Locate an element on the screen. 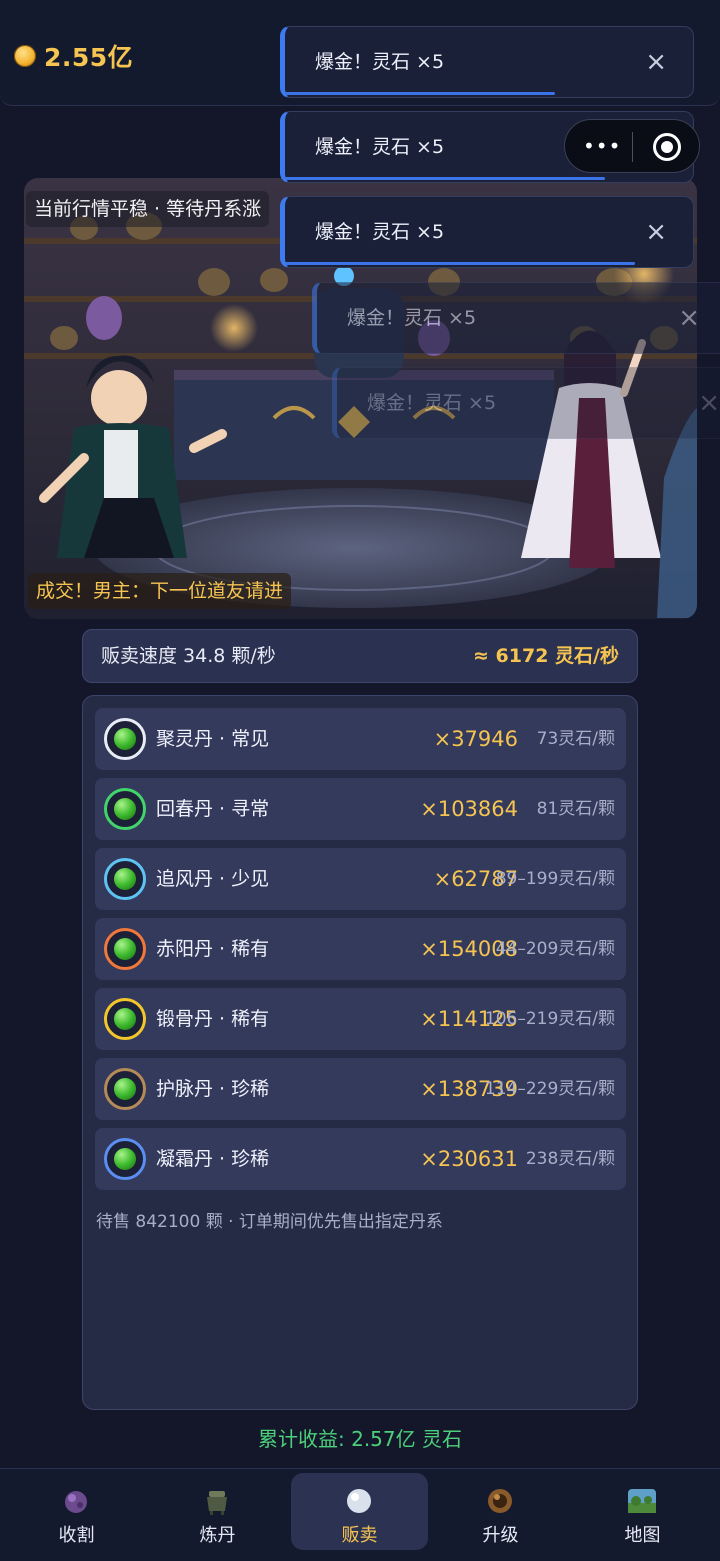  nav-label: 地图 is located at coordinates (642, 1535).